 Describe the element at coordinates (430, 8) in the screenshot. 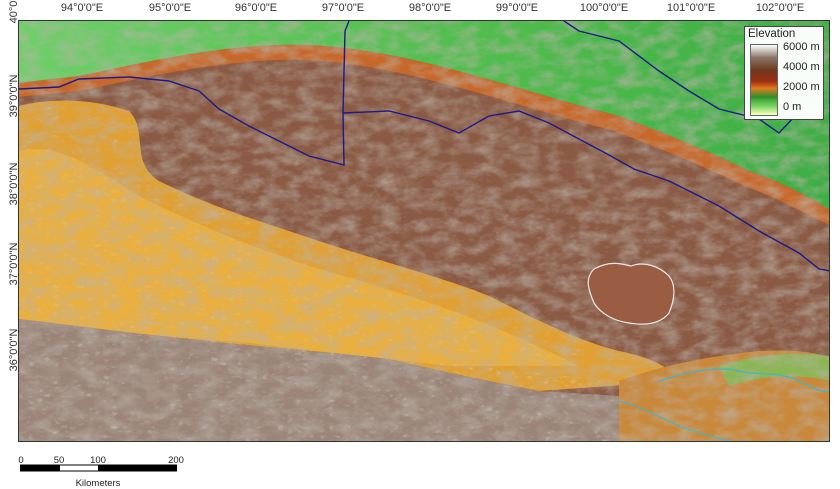

I see `lon-label: 98°0'0"E` at that location.